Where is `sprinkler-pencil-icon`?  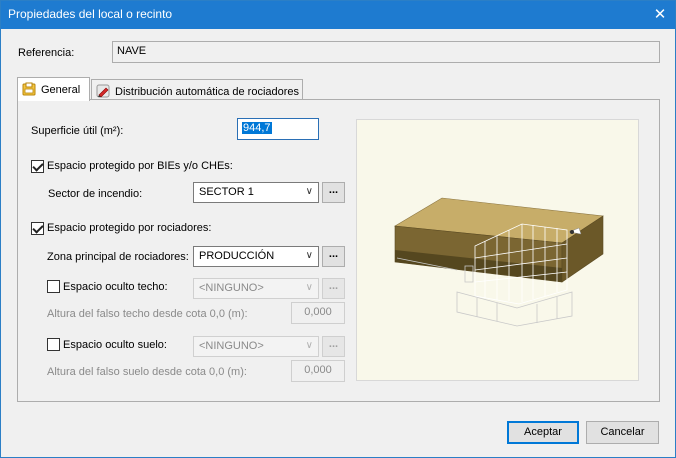 sprinkler-pencil-icon is located at coordinates (103, 91).